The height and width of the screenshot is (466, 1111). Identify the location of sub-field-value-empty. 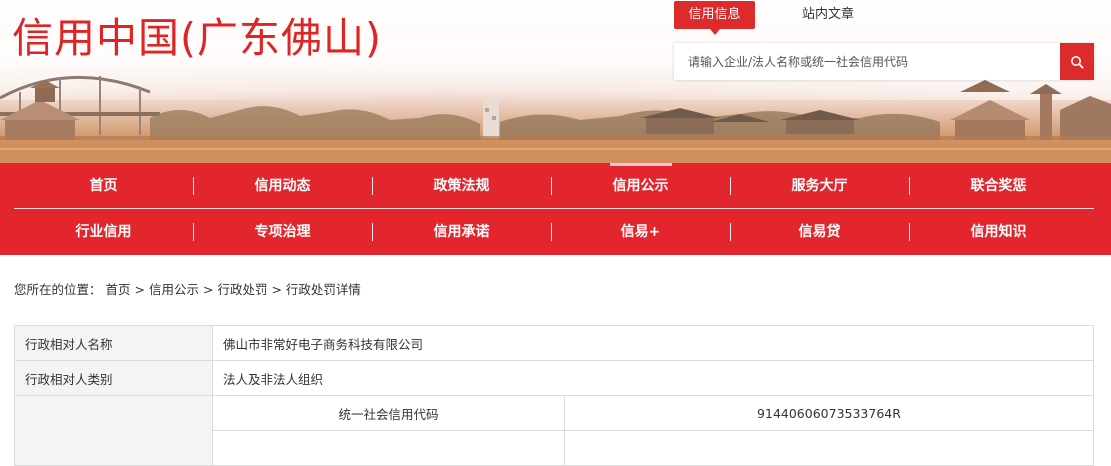
(829, 448).